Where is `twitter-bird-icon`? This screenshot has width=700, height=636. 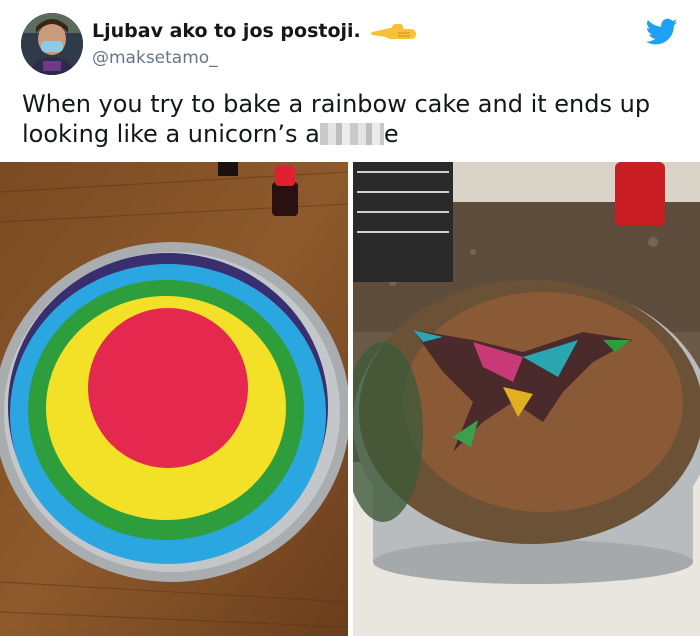 twitter-bird-icon is located at coordinates (662, 32).